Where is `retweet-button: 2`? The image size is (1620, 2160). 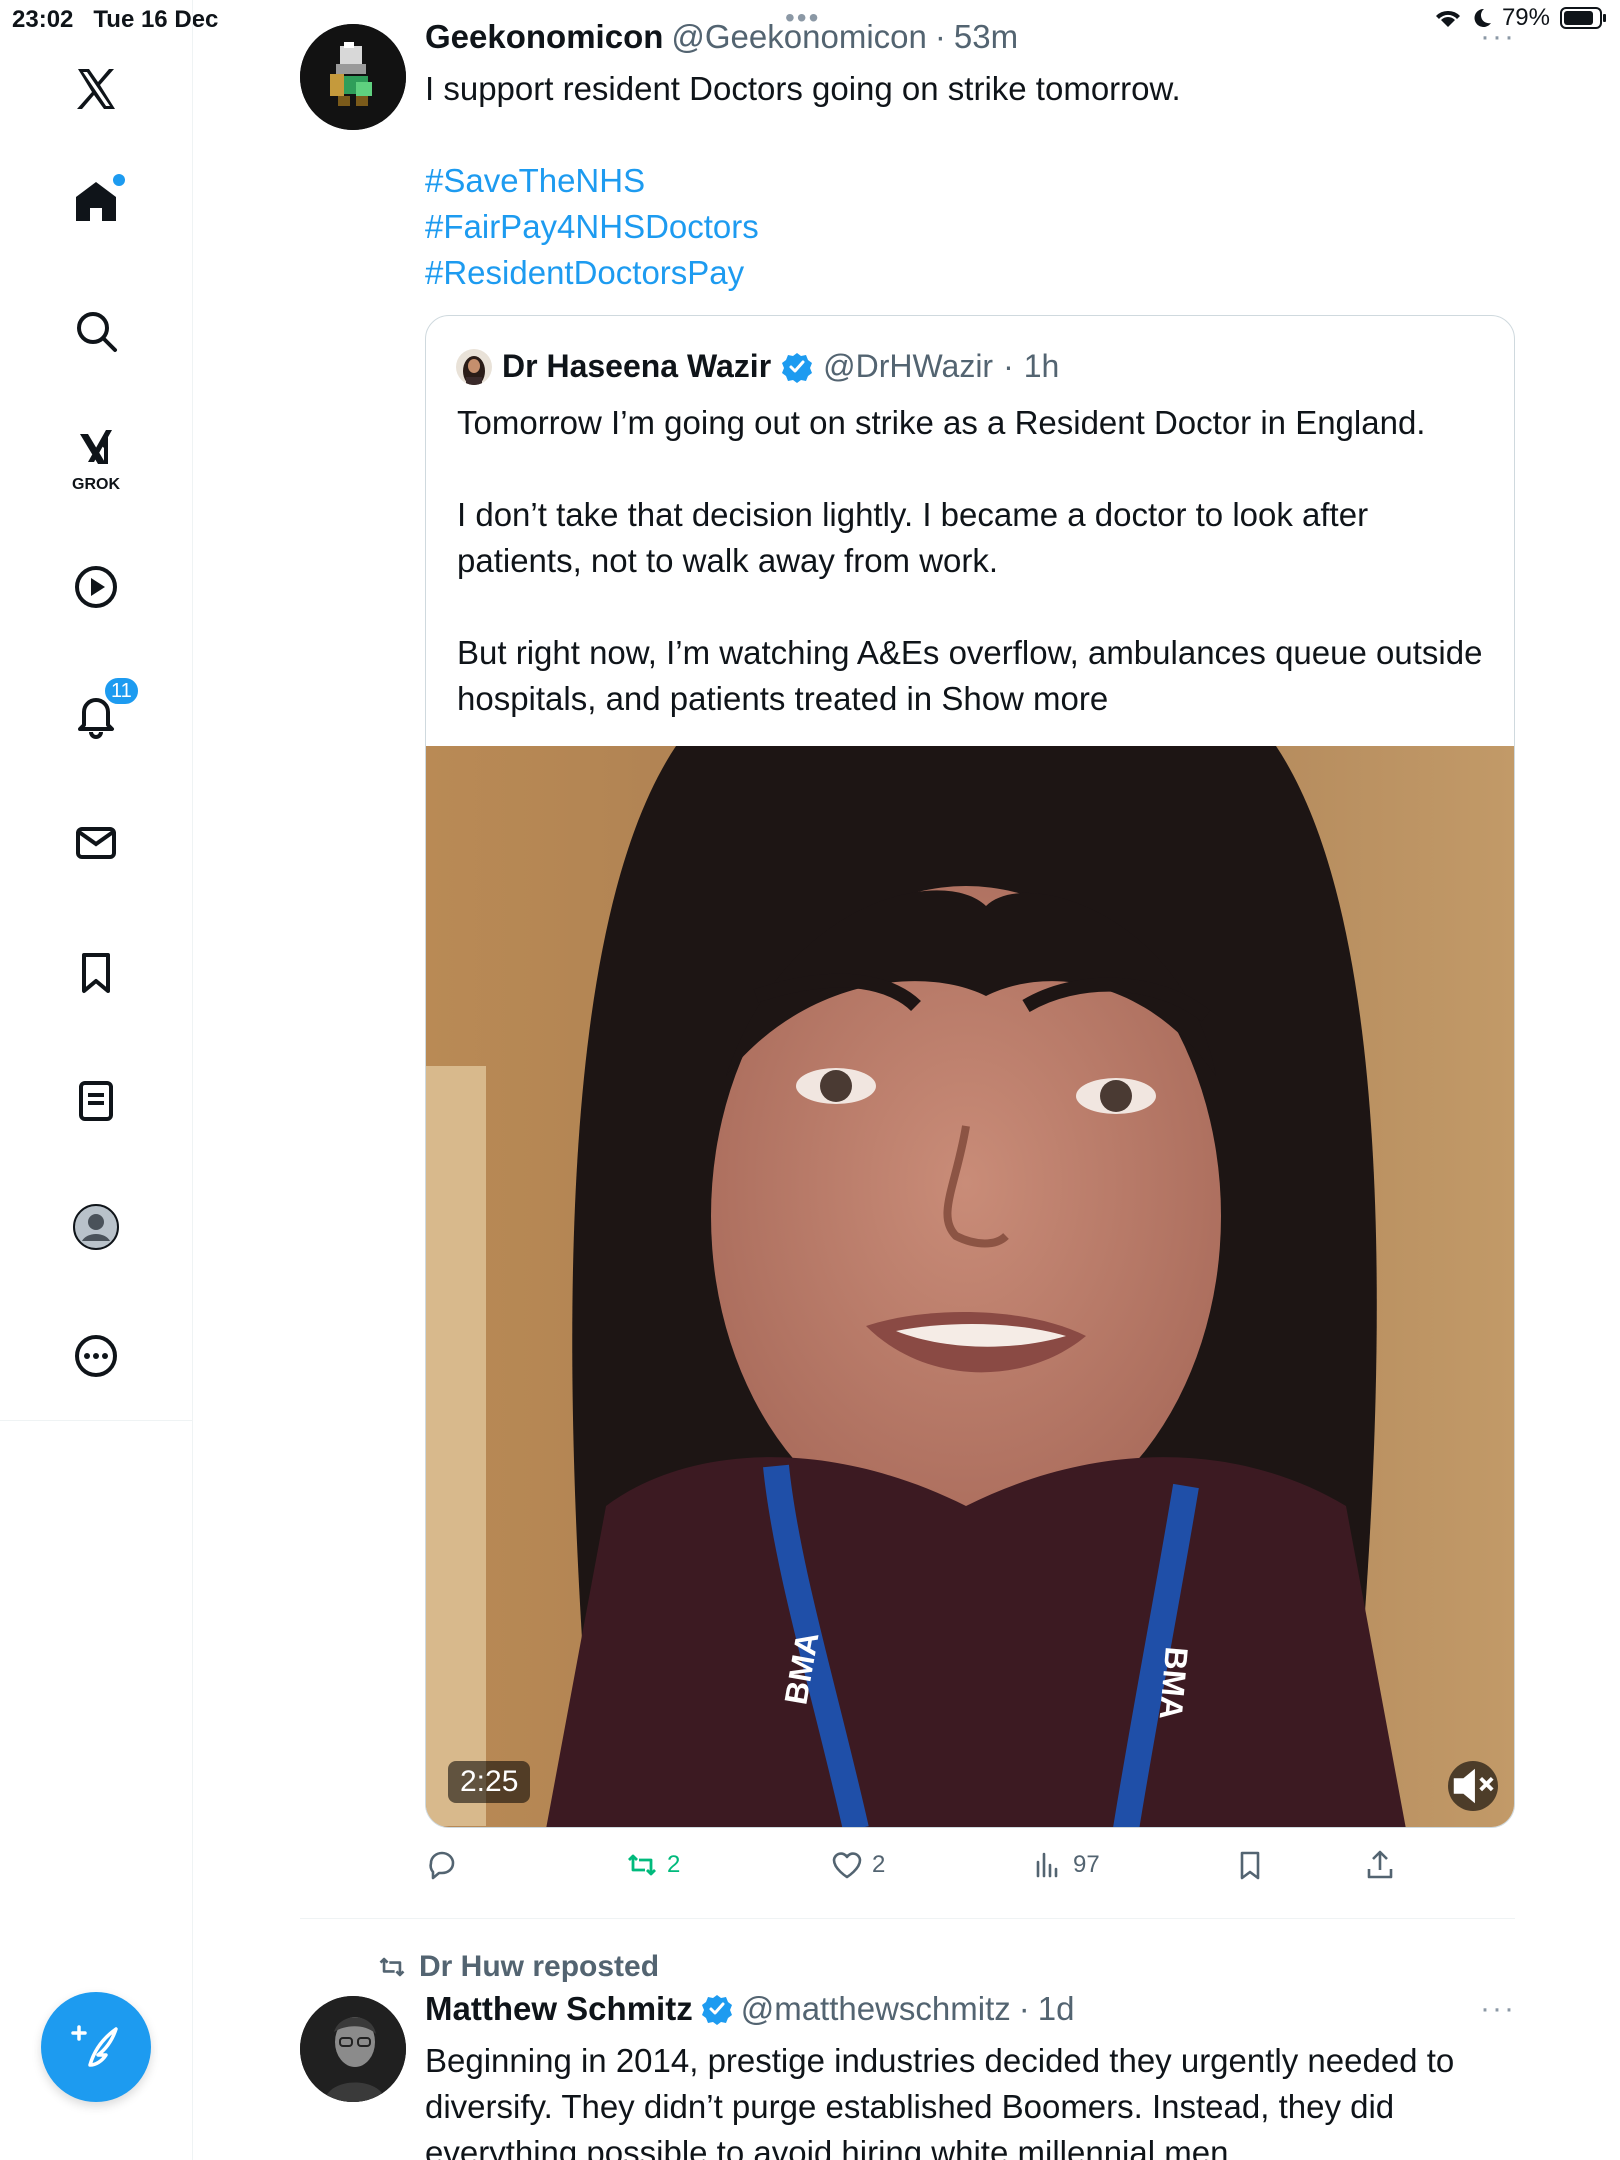
retweet-button: 2 is located at coordinates (652, 1865).